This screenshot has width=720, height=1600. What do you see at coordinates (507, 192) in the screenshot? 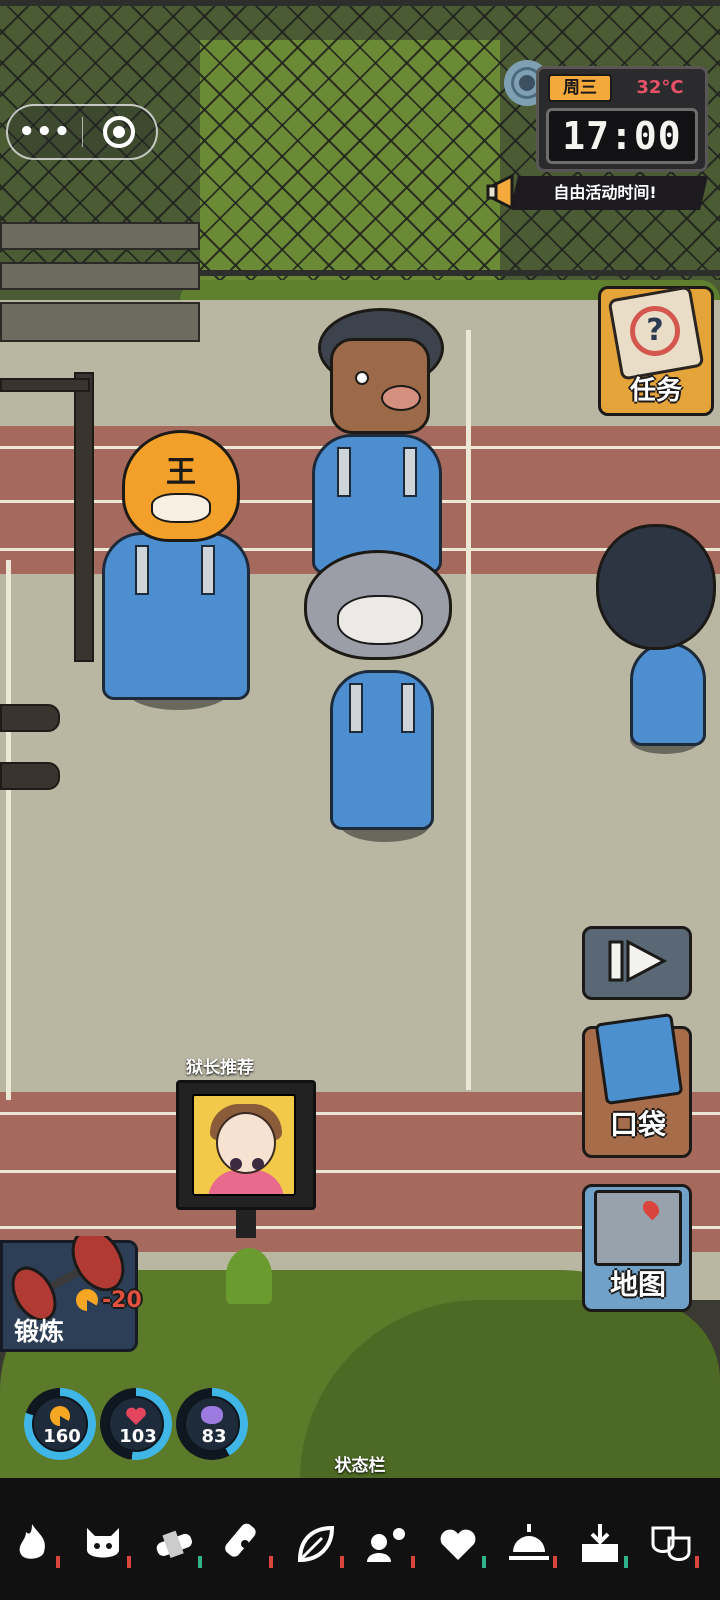
I see `megaphone-icon` at bounding box center [507, 192].